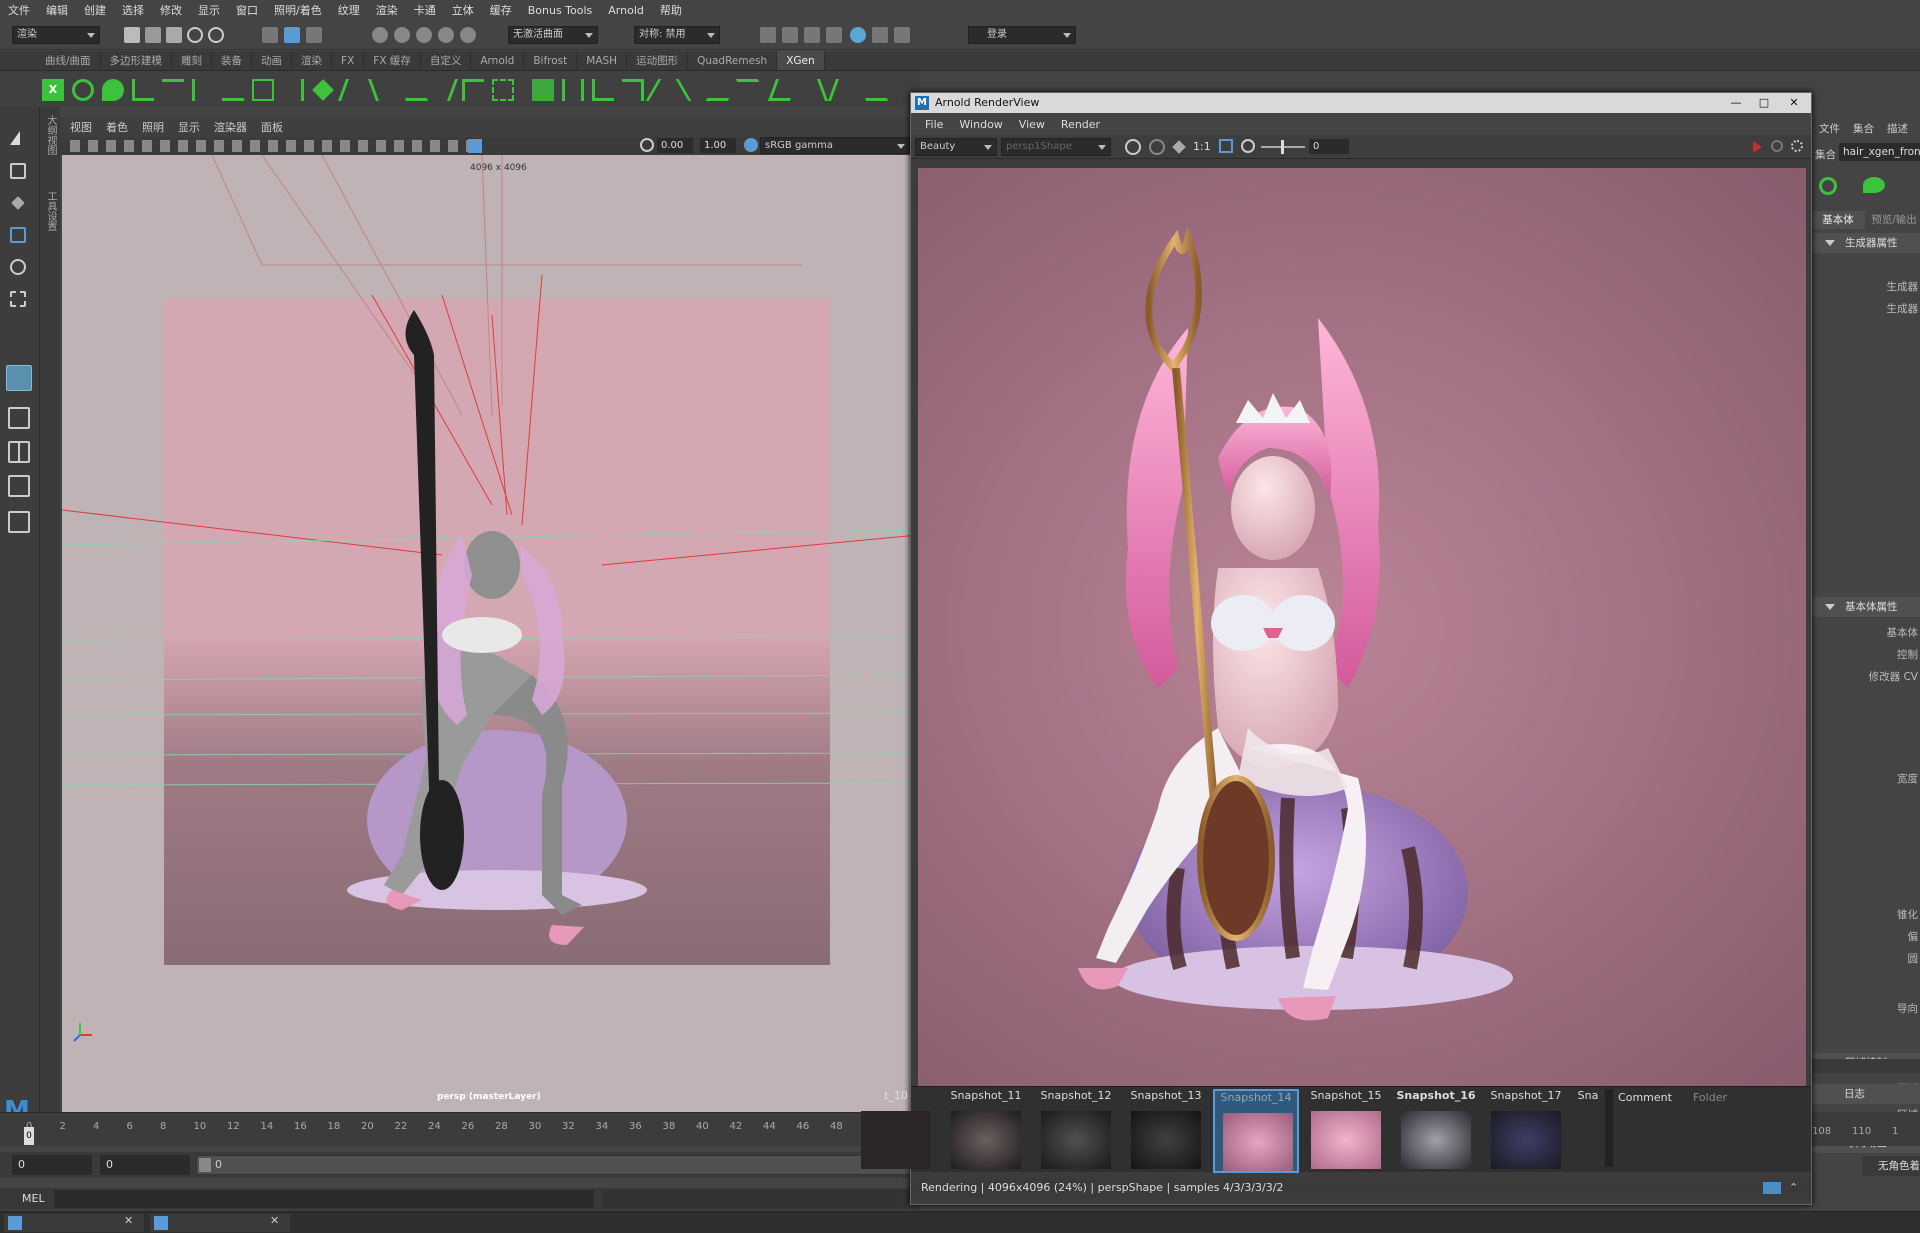 This screenshot has width=1920, height=1233. Describe the element at coordinates (74, 1223) in the screenshot. I see `minimized-window-1: ✕` at that location.